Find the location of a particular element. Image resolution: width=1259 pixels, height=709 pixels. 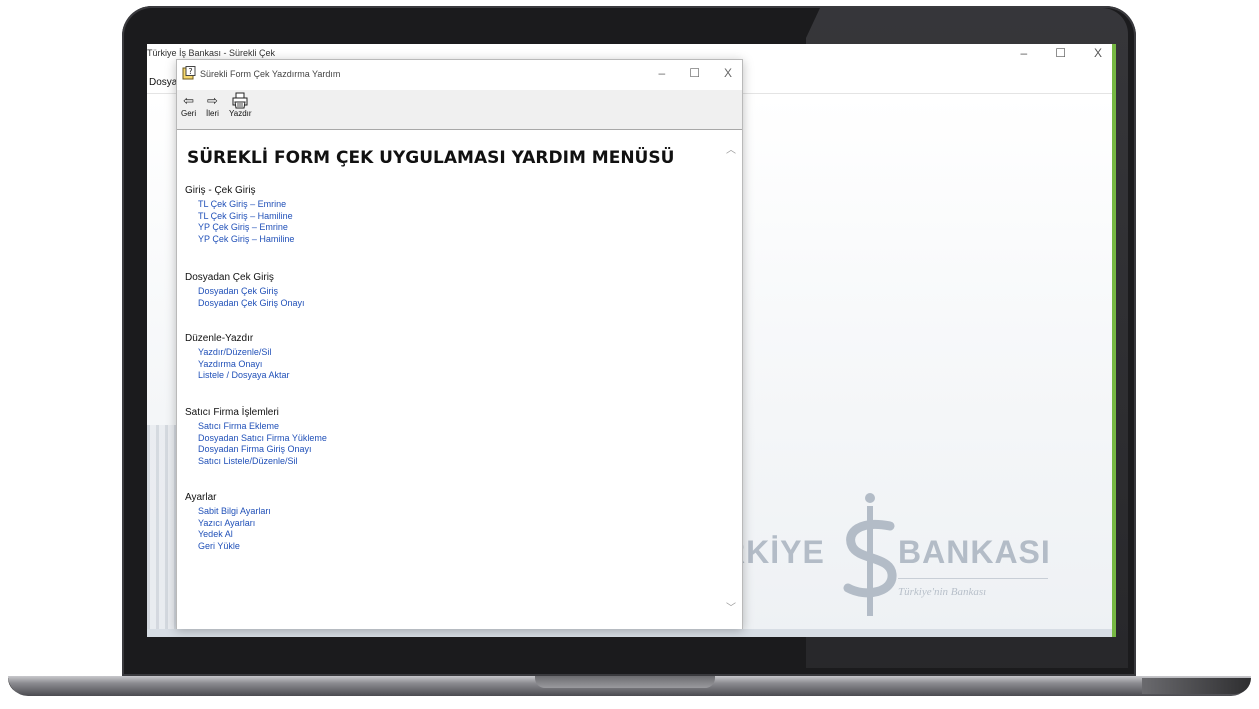

background-bottom-strip is located at coordinates (630, 633).